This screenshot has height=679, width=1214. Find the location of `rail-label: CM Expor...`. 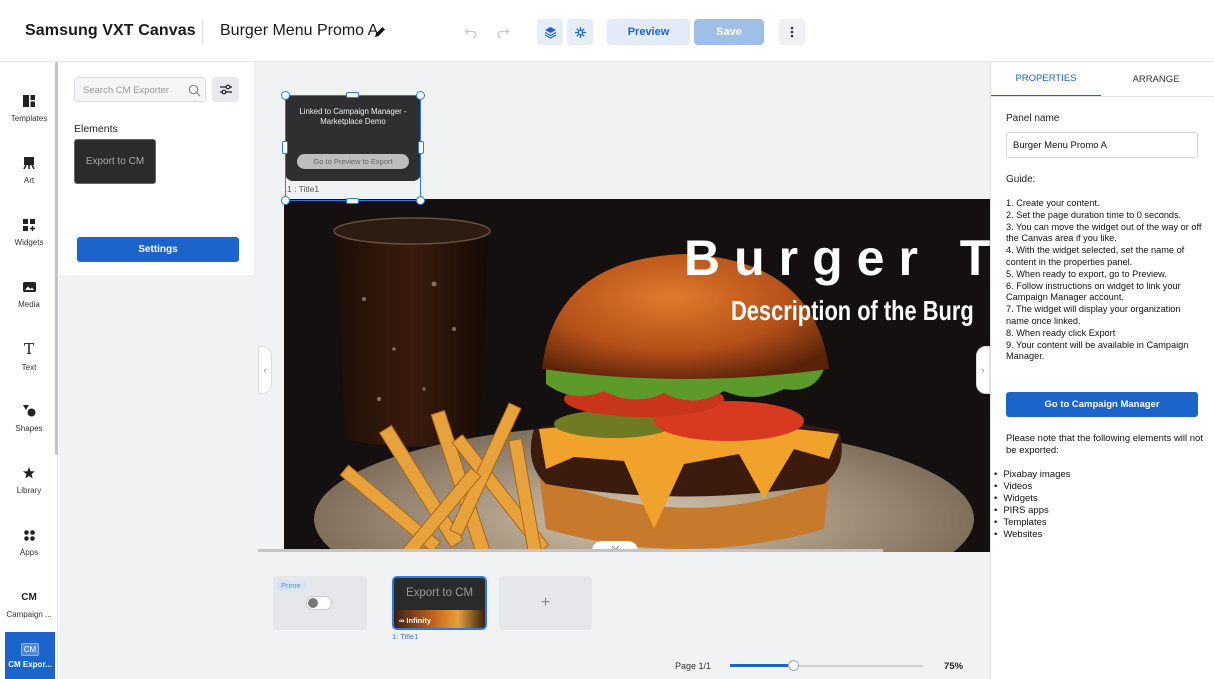

rail-label: CM Expor... is located at coordinates (30, 664).